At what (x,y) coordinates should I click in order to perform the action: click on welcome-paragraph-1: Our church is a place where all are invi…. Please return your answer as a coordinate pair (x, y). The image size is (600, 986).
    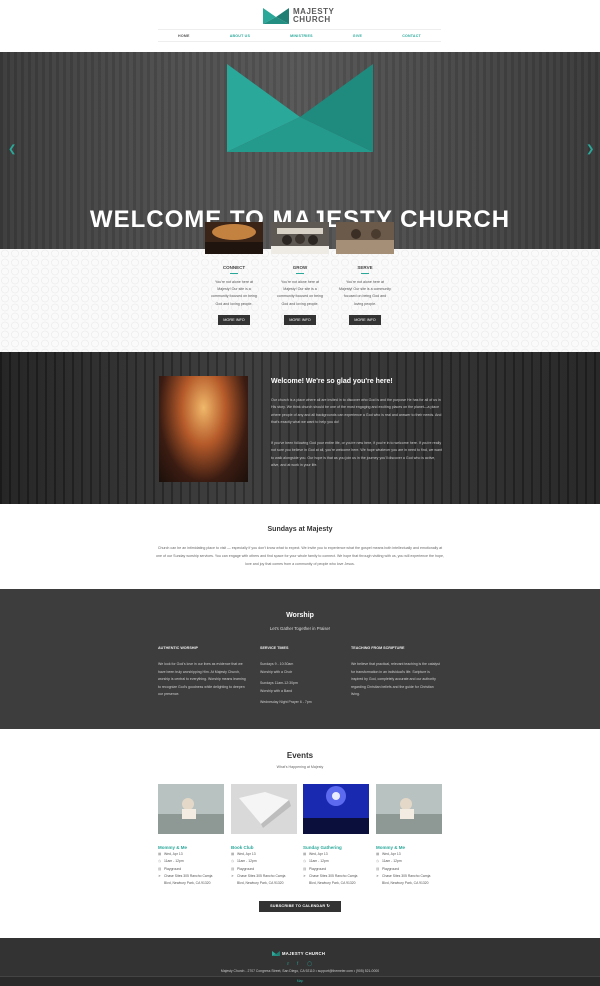
    Looking at the image, I should click on (356, 411).